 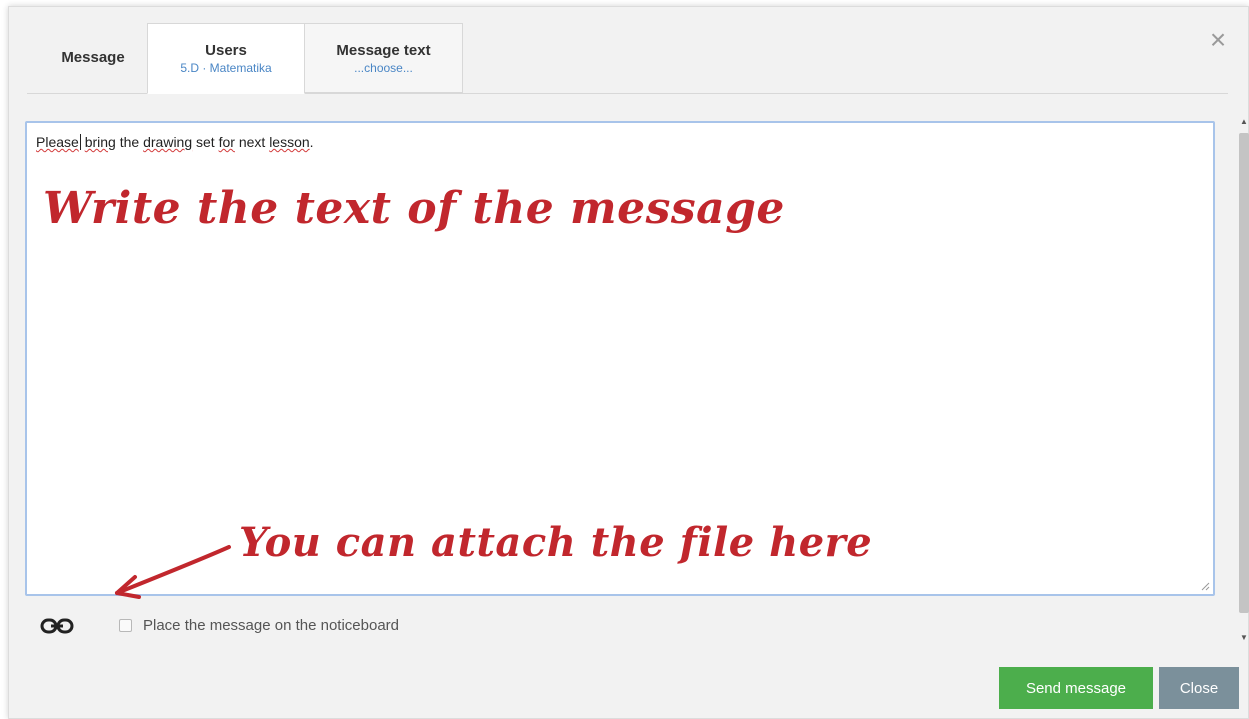 What do you see at coordinates (1199, 688) in the screenshot?
I see `close-button: Close` at bounding box center [1199, 688].